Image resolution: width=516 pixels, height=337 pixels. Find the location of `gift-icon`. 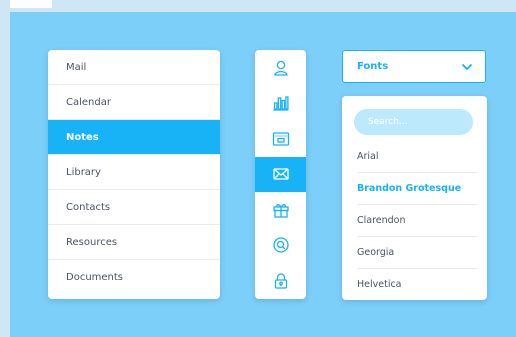

gift-icon is located at coordinates (280, 210).